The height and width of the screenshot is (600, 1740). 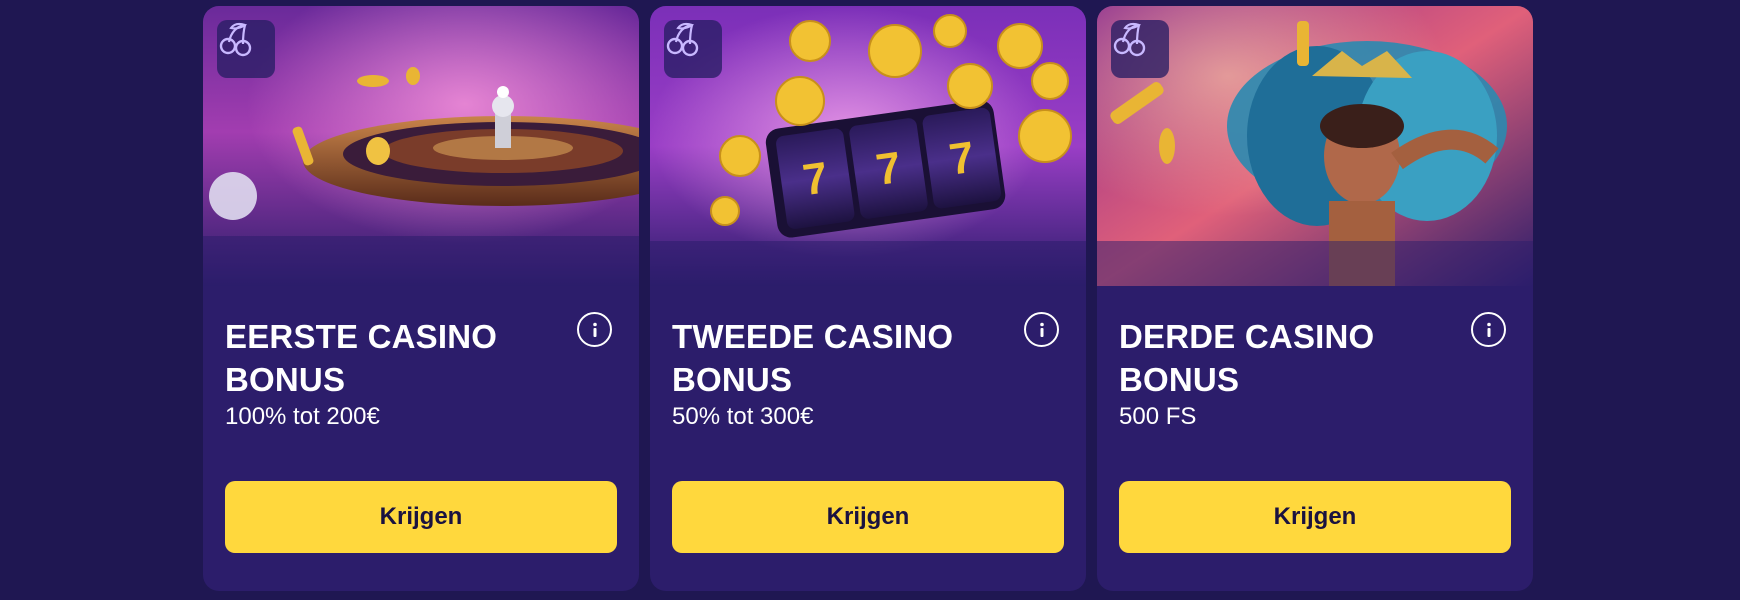 I want to click on bonus-offer: 100% tot 200€, so click(x=302, y=416).